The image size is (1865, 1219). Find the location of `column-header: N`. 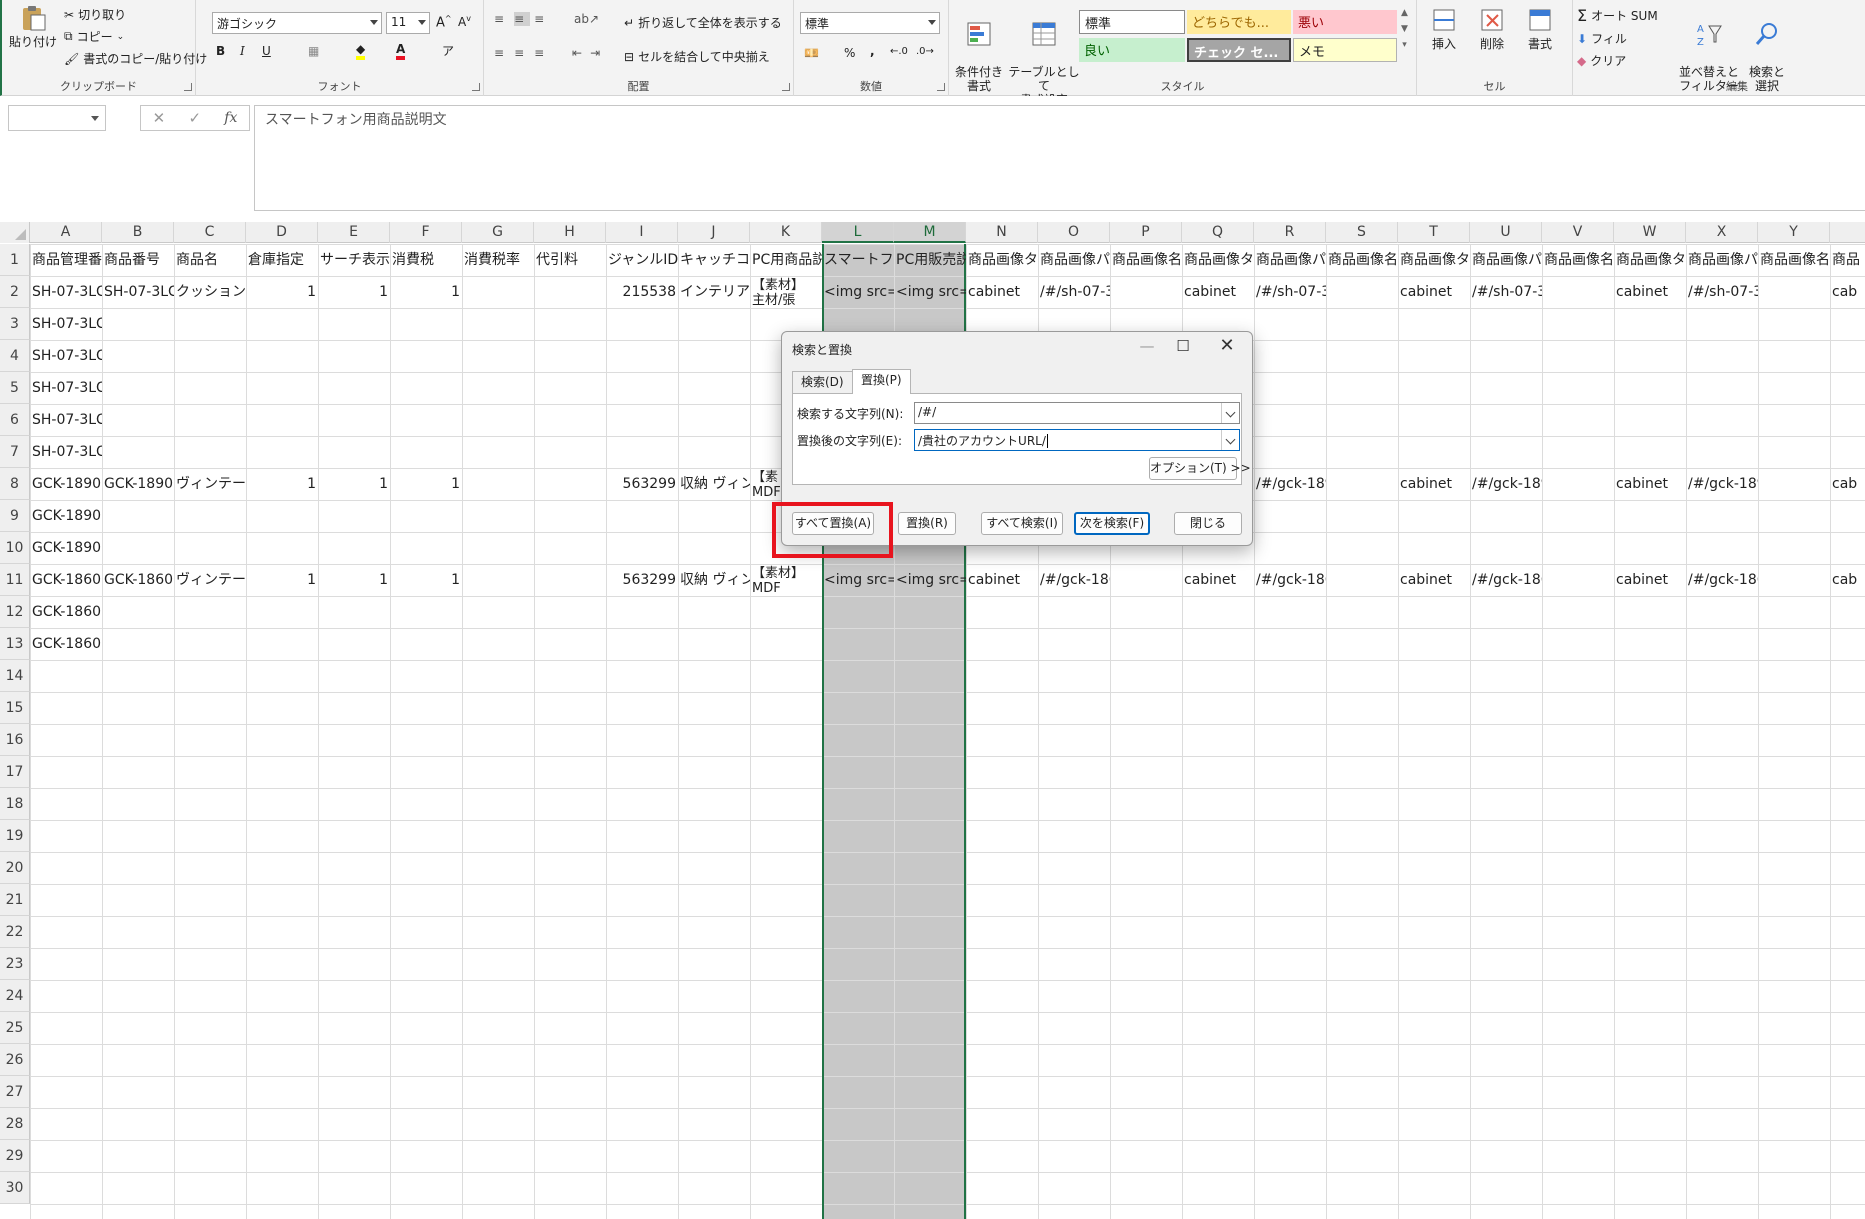

column-header: N is located at coordinates (1002, 232).